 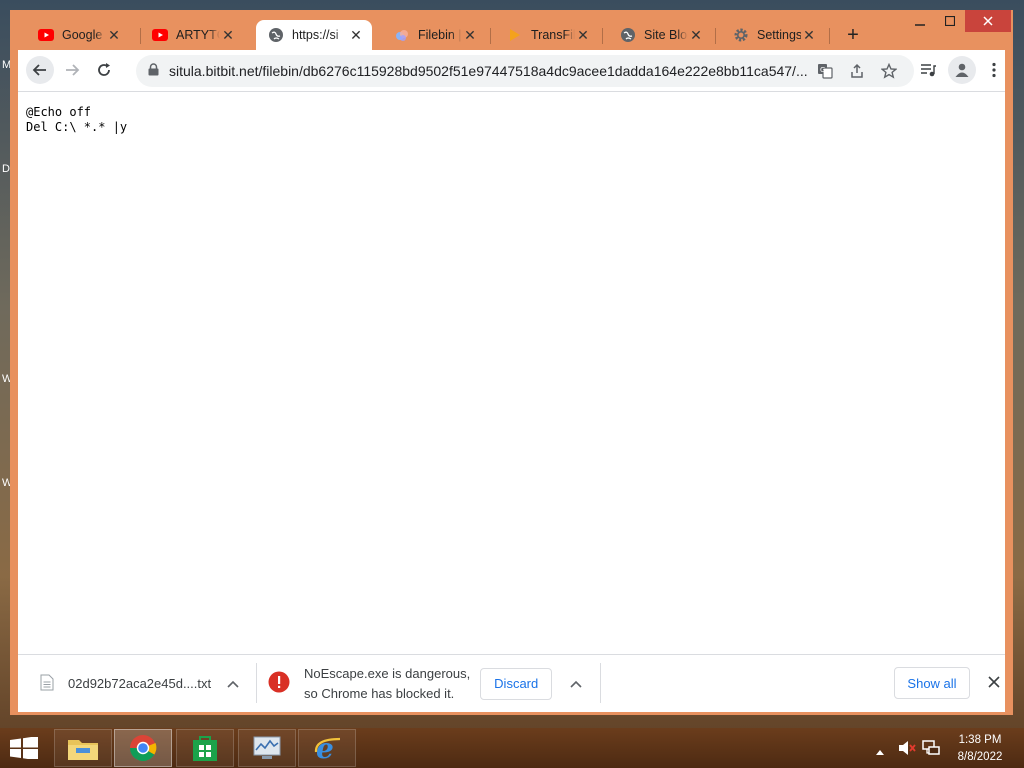 What do you see at coordinates (379, 693) in the screenshot?
I see `warning-line: so Chrome has blocked it.` at bounding box center [379, 693].